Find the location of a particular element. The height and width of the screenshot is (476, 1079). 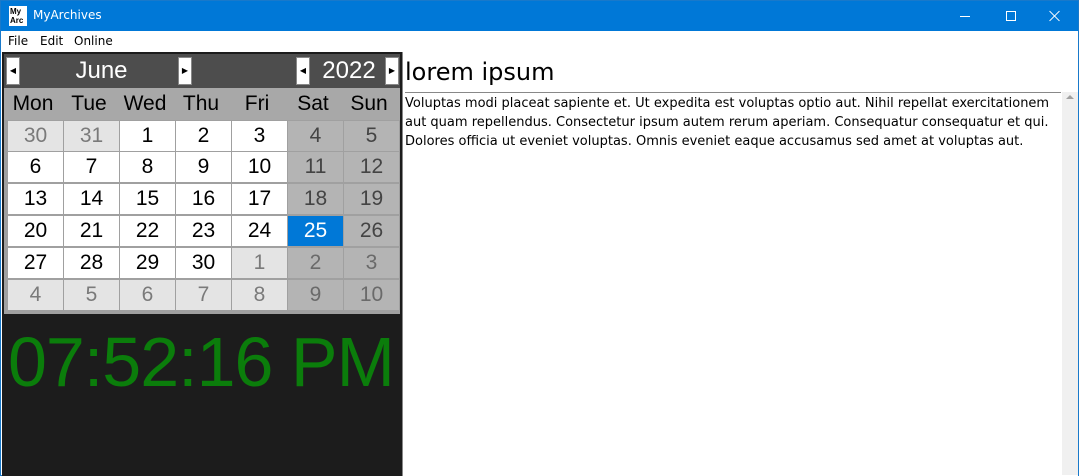

digital-clock: 07:52:16 PM is located at coordinates (201, 362).